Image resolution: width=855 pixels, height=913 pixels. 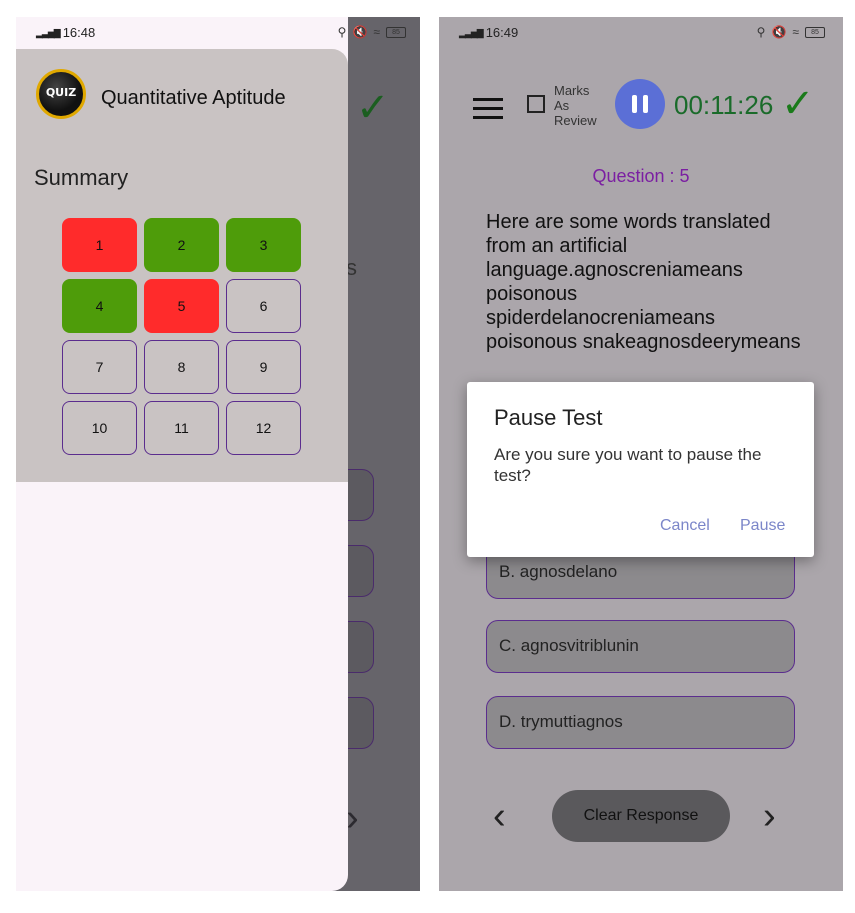 I want to click on option-d: D. trymuttiagnos, so click(x=640, y=722).